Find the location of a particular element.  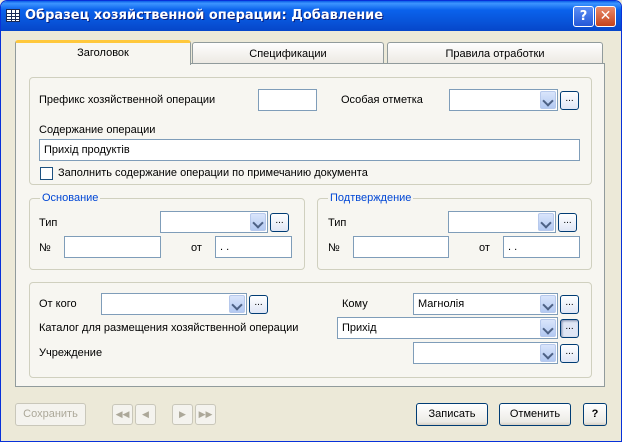

from-combo is located at coordinates (174, 304).